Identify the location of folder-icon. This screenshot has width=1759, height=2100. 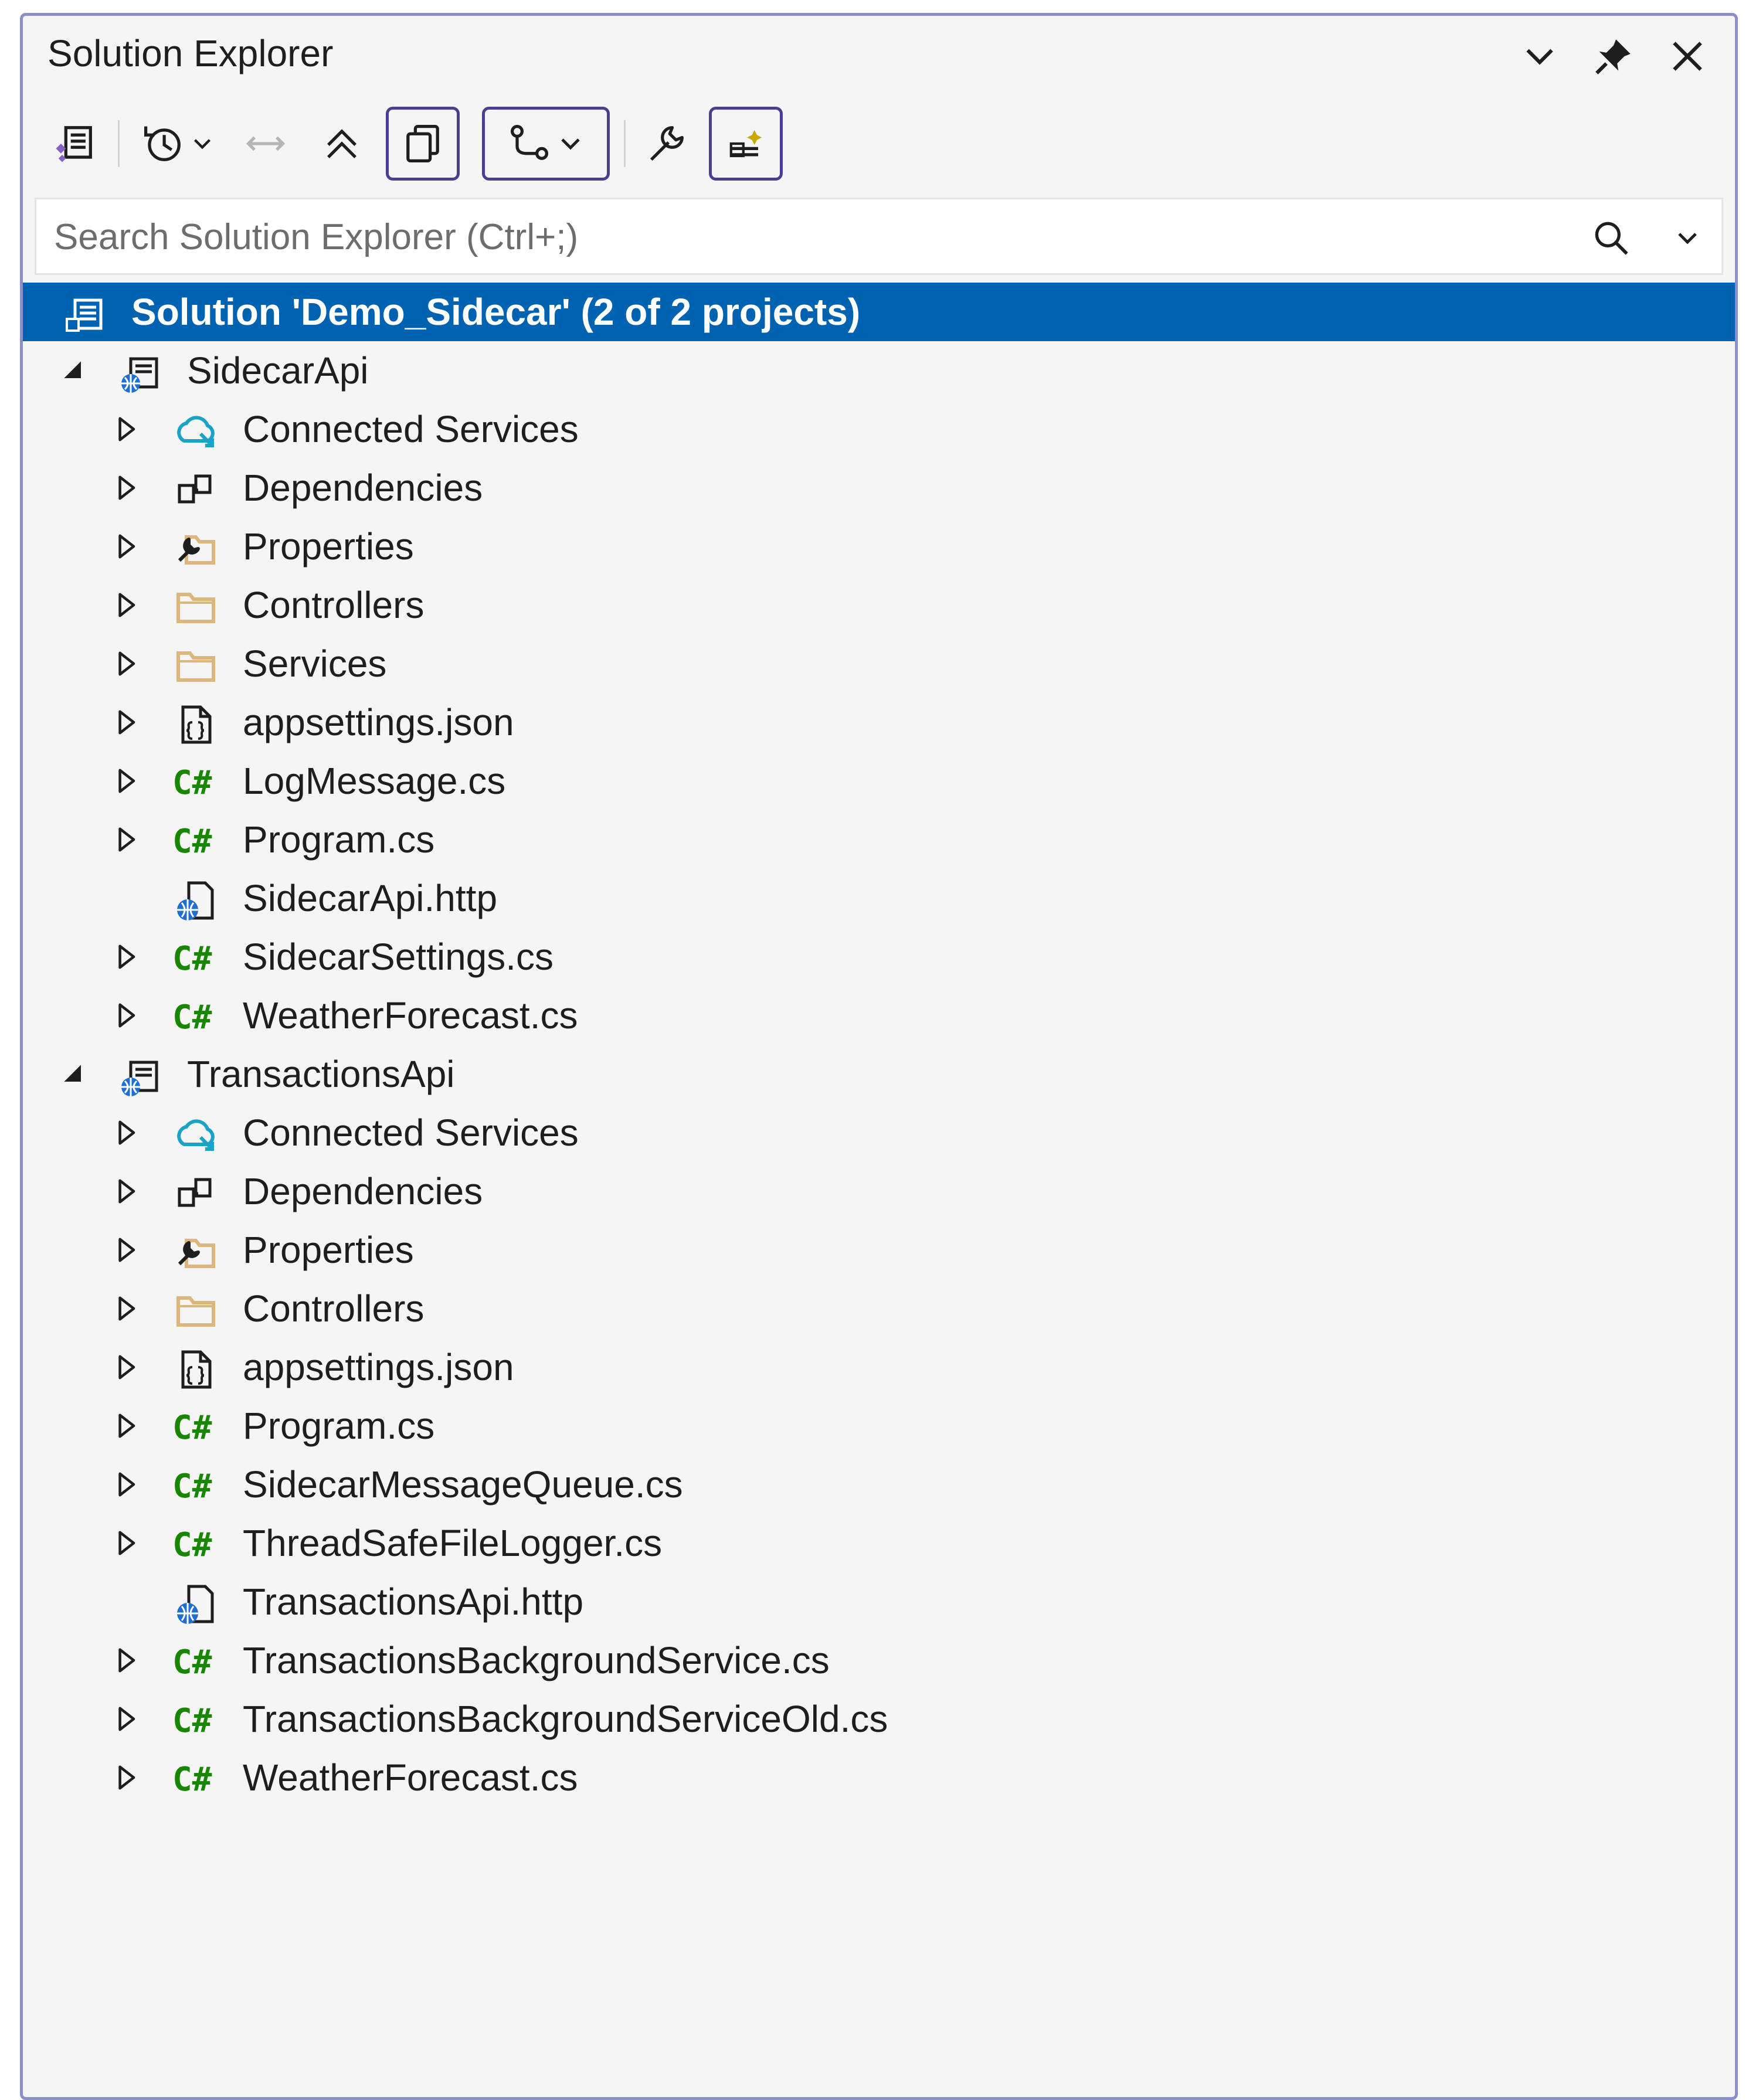
(195, 666).